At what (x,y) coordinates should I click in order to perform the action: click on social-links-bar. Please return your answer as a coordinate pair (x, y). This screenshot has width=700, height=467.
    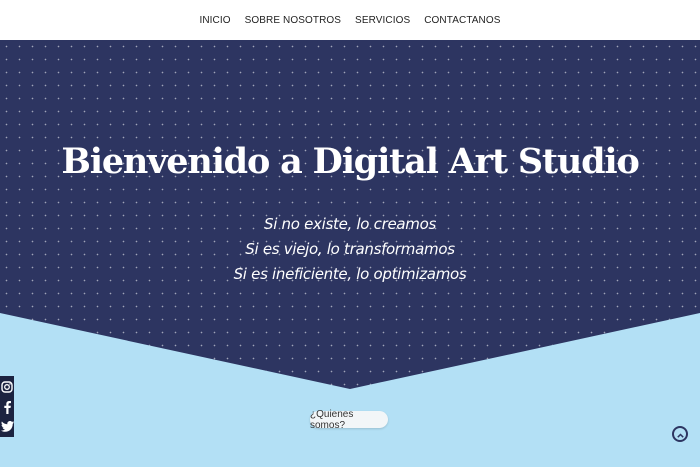
    Looking at the image, I should click on (7, 406).